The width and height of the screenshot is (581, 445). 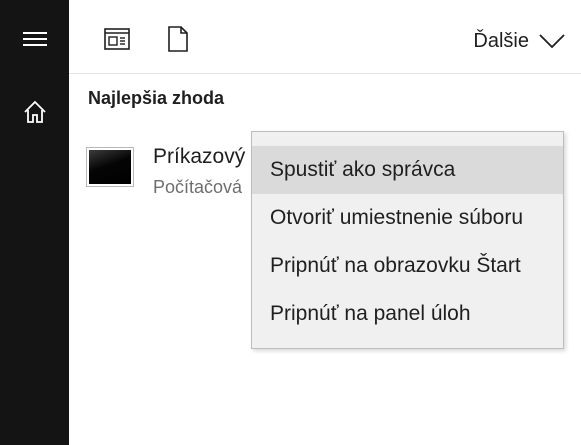 I want to click on pin-to-start-menu-item: Pripnúť na obrazovku Štart, so click(x=407, y=266).